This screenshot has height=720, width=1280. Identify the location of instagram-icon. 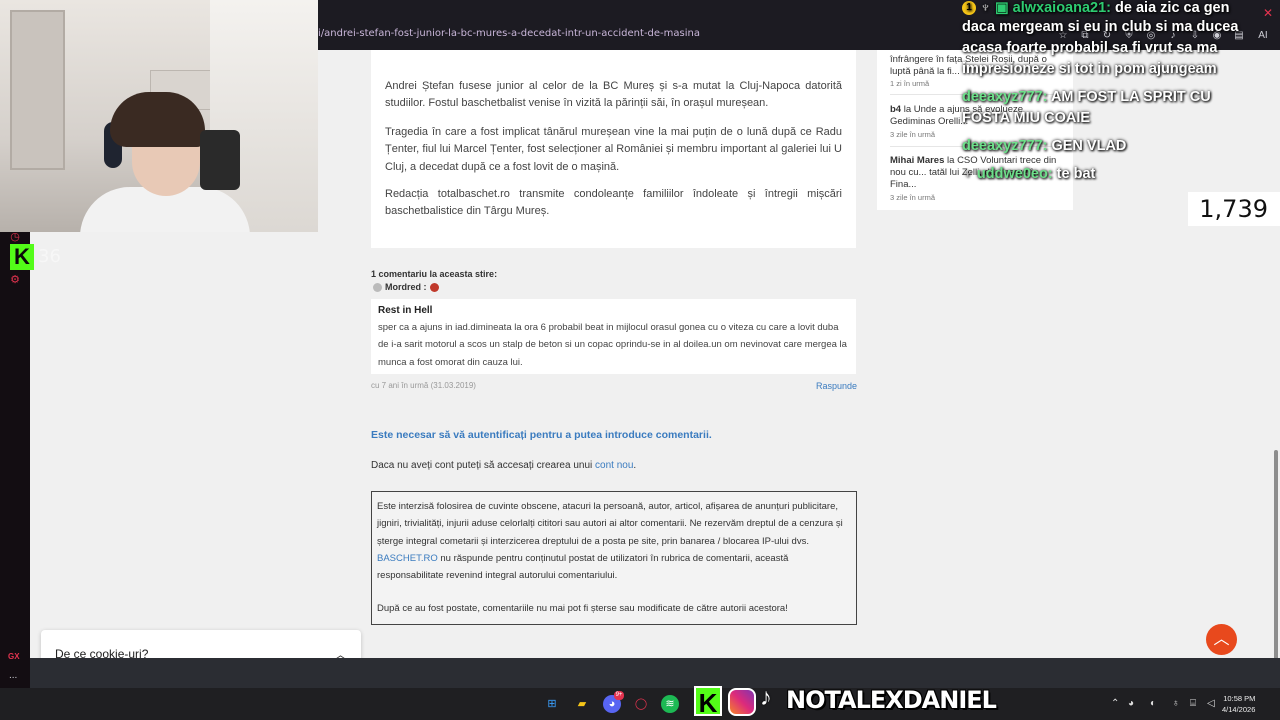
(742, 702).